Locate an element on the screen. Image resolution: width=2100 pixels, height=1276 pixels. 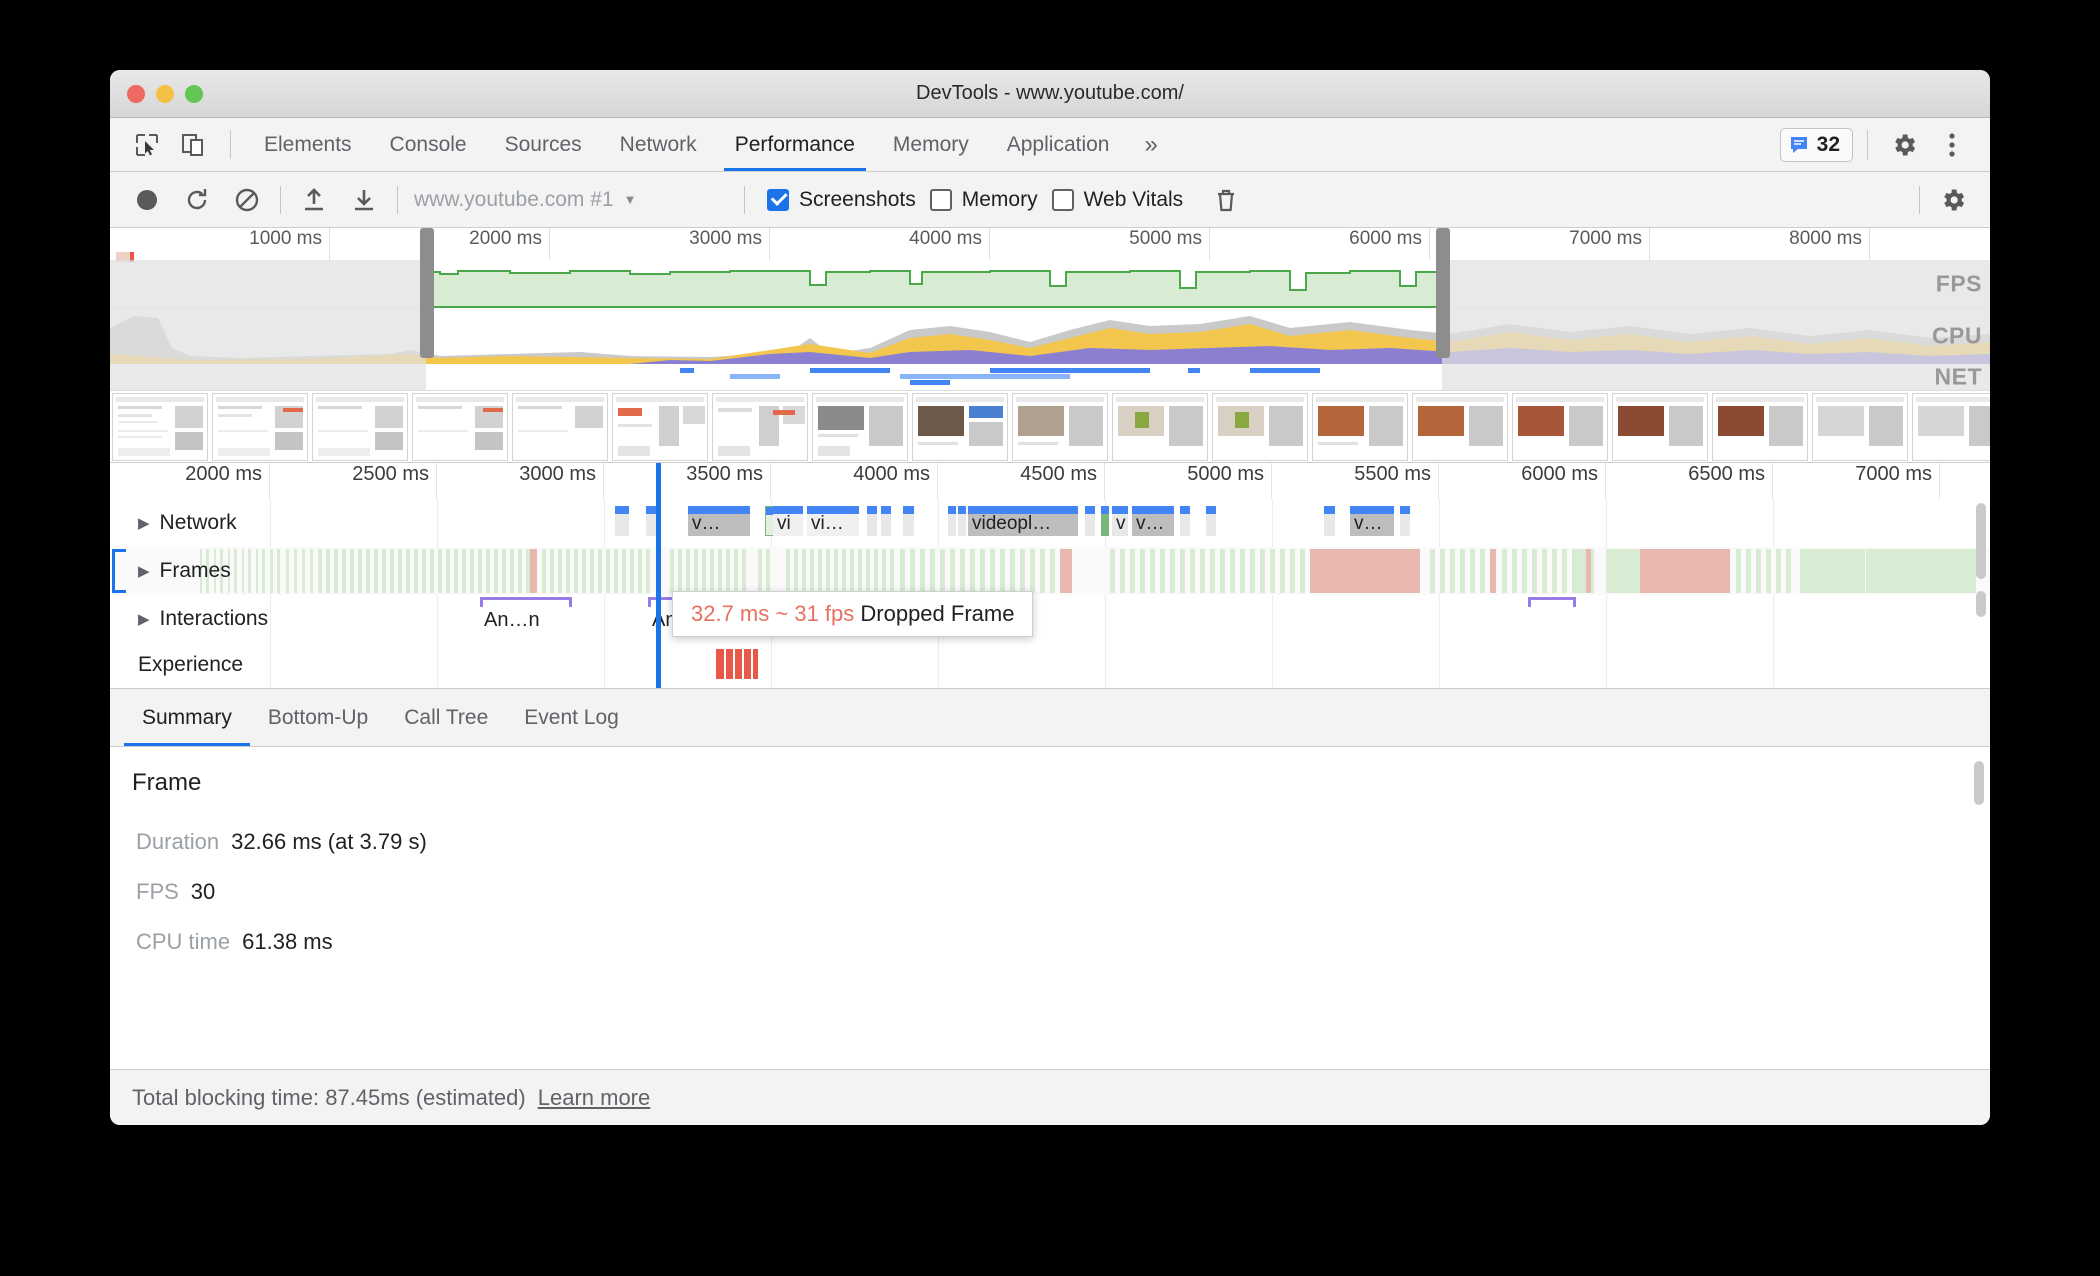
track-network: v… vi vi… videopl… v v… v… ▶ Network is located at coordinates (1050, 523).